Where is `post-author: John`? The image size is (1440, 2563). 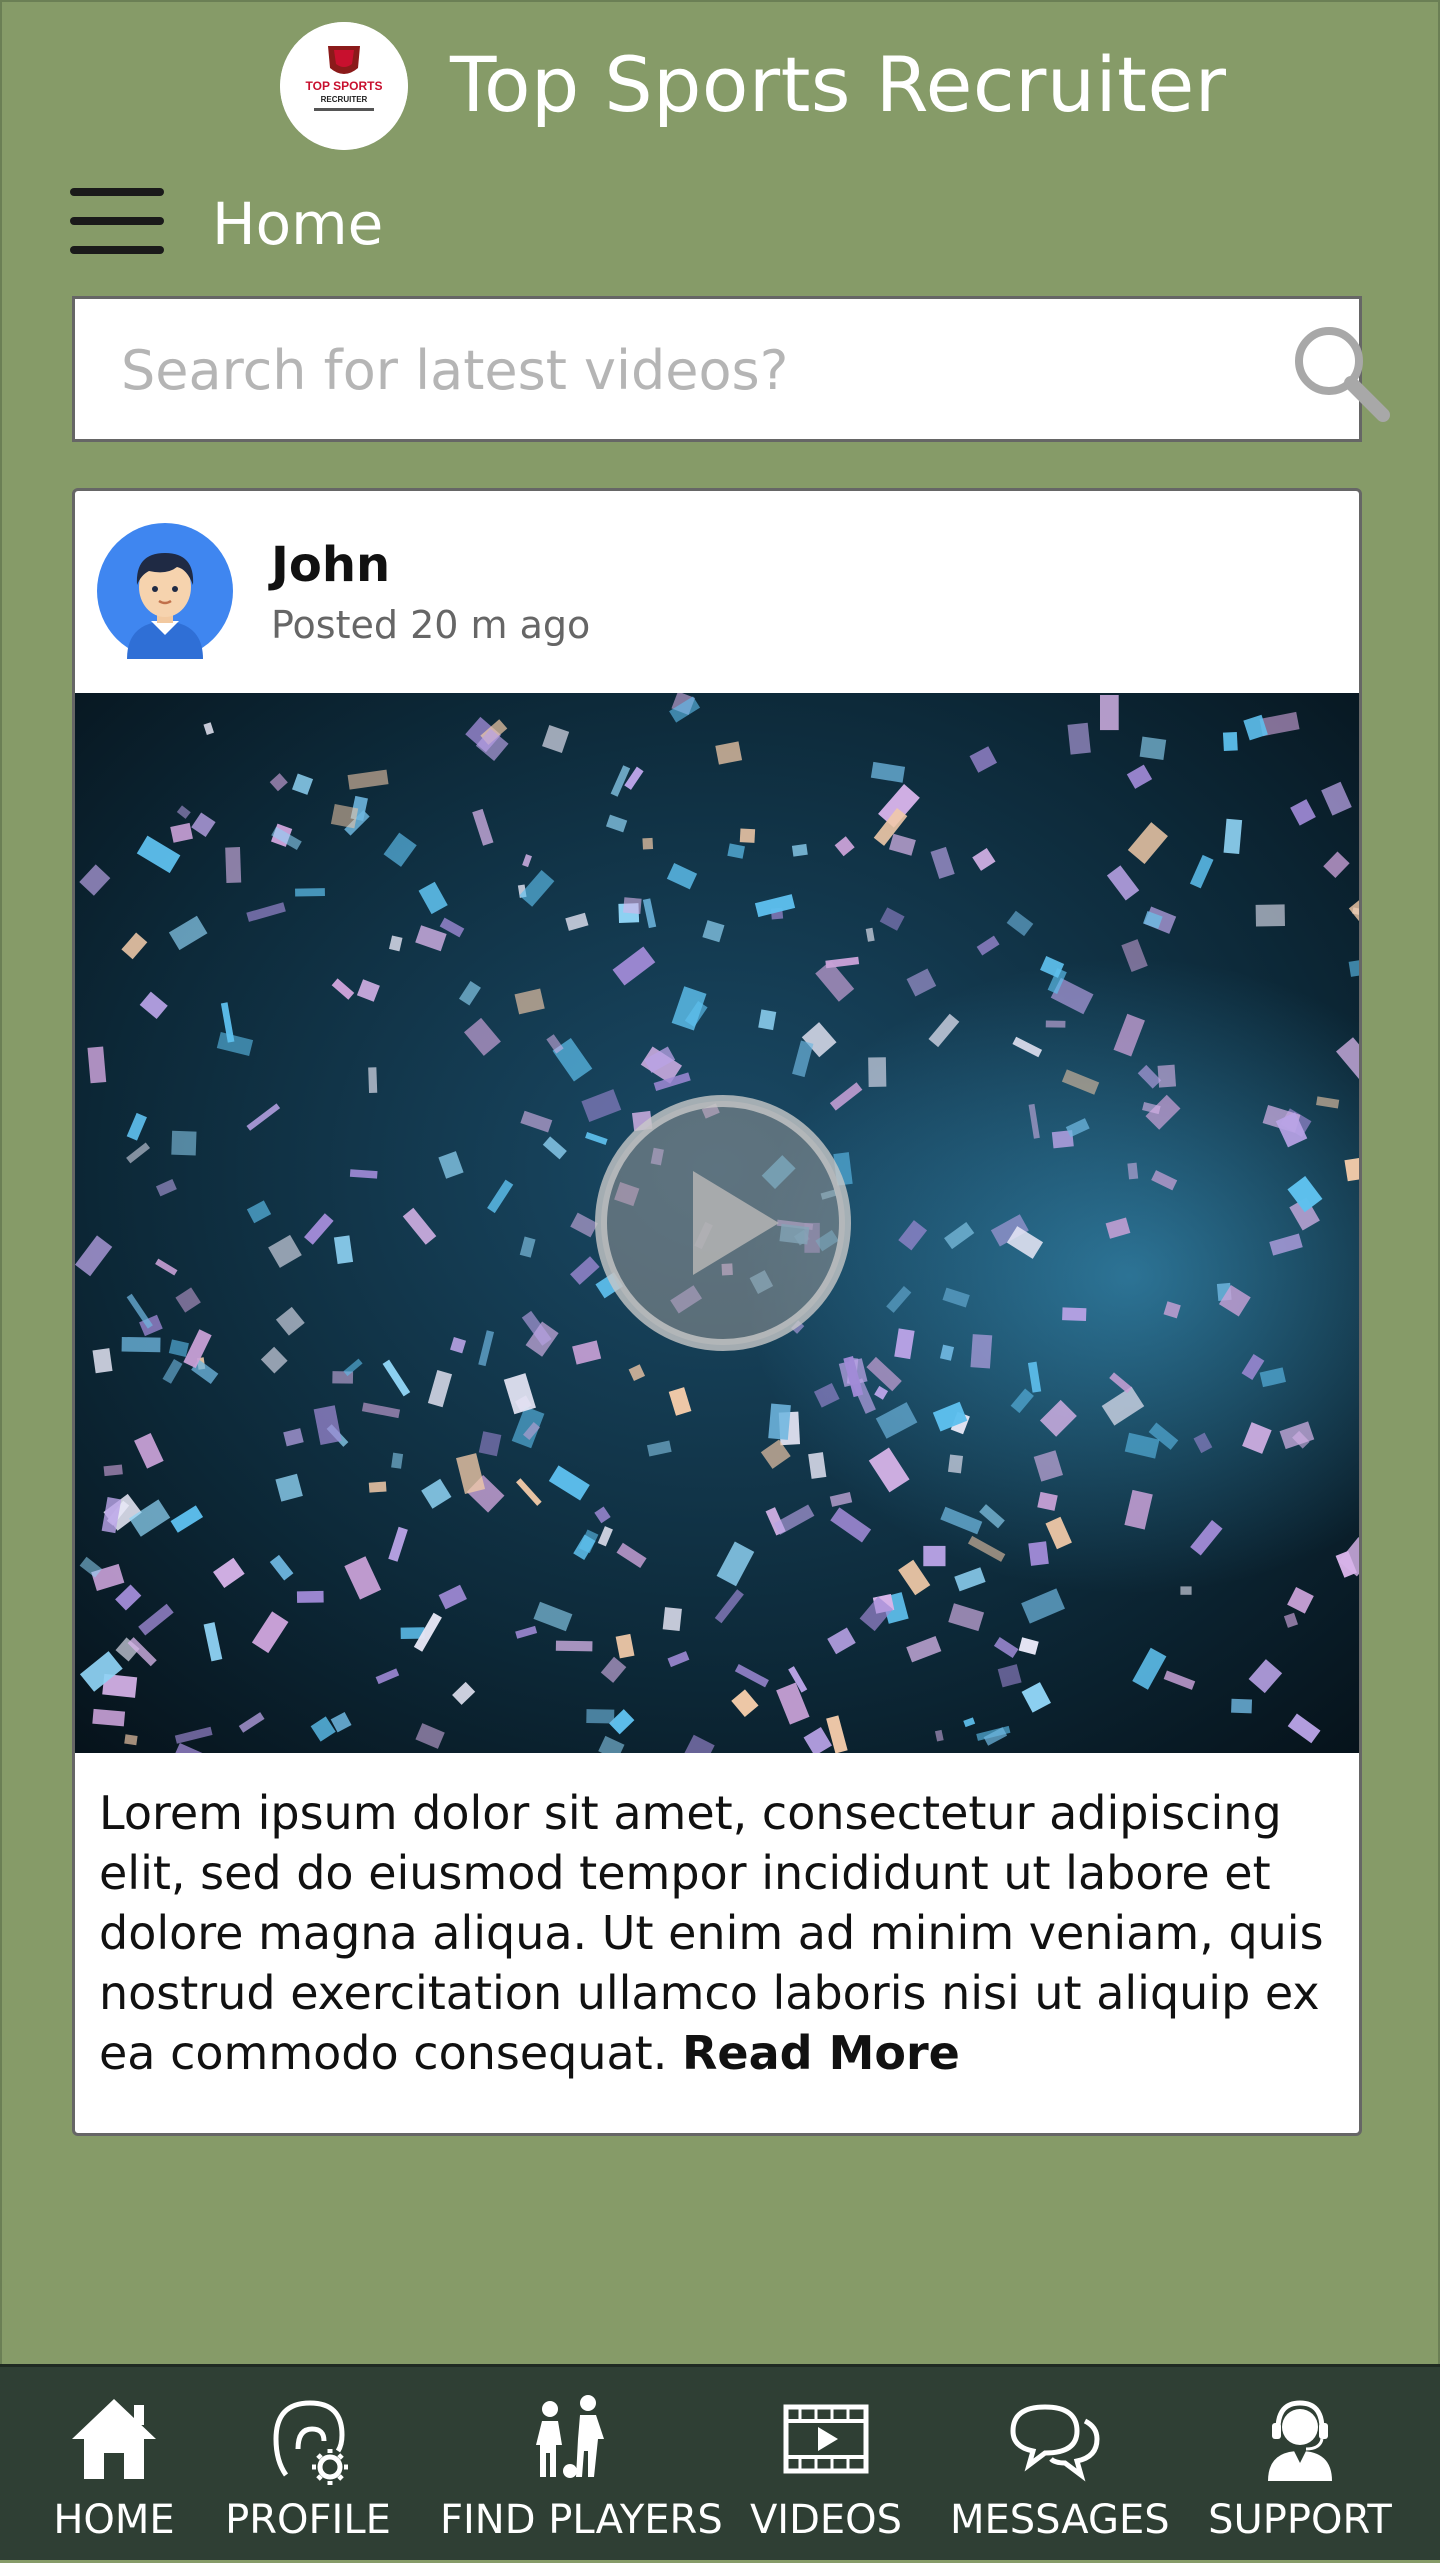 post-author: John is located at coordinates (330, 565).